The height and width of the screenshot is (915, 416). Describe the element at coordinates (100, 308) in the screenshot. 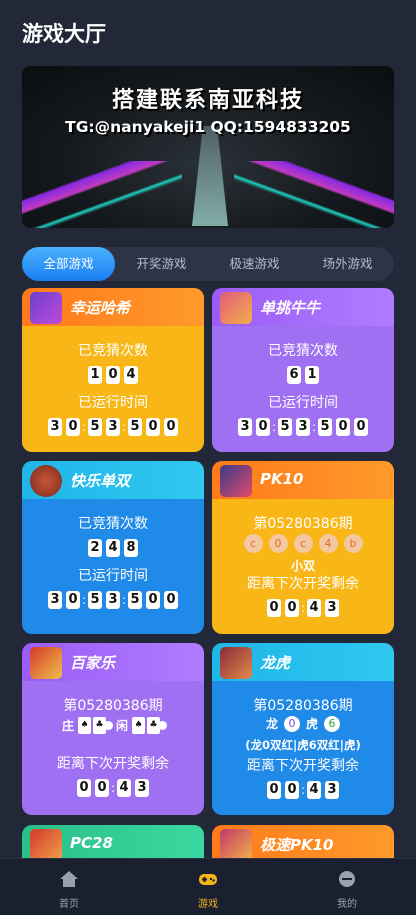

I see `game-name: 幸运哈希` at that location.